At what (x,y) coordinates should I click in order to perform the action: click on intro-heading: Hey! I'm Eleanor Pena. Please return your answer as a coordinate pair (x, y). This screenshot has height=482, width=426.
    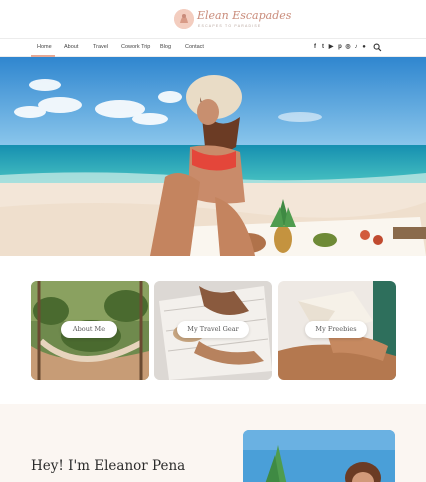
    Looking at the image, I should click on (108, 466).